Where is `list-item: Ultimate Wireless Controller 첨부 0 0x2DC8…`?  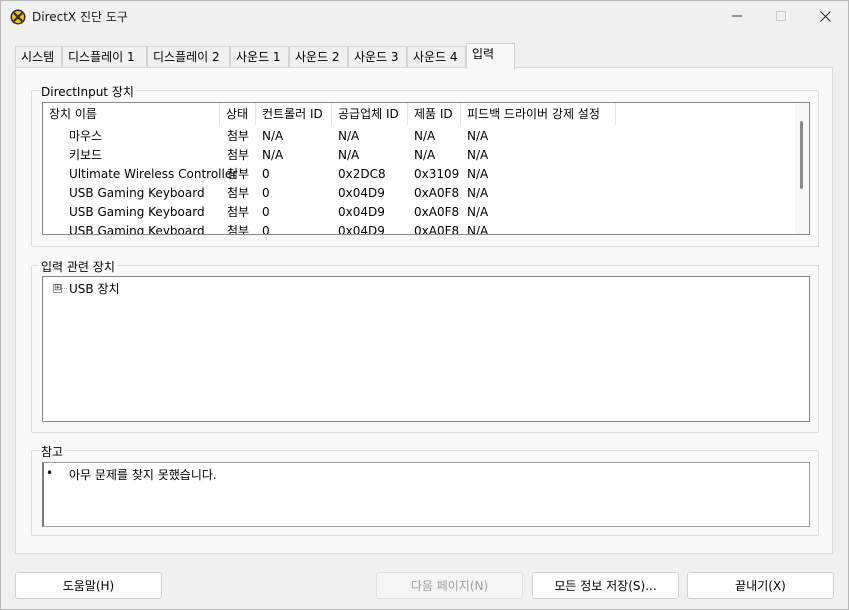
list-item: Ultimate Wireless Controller 첨부 0 0x2DC8… is located at coordinates (423, 174).